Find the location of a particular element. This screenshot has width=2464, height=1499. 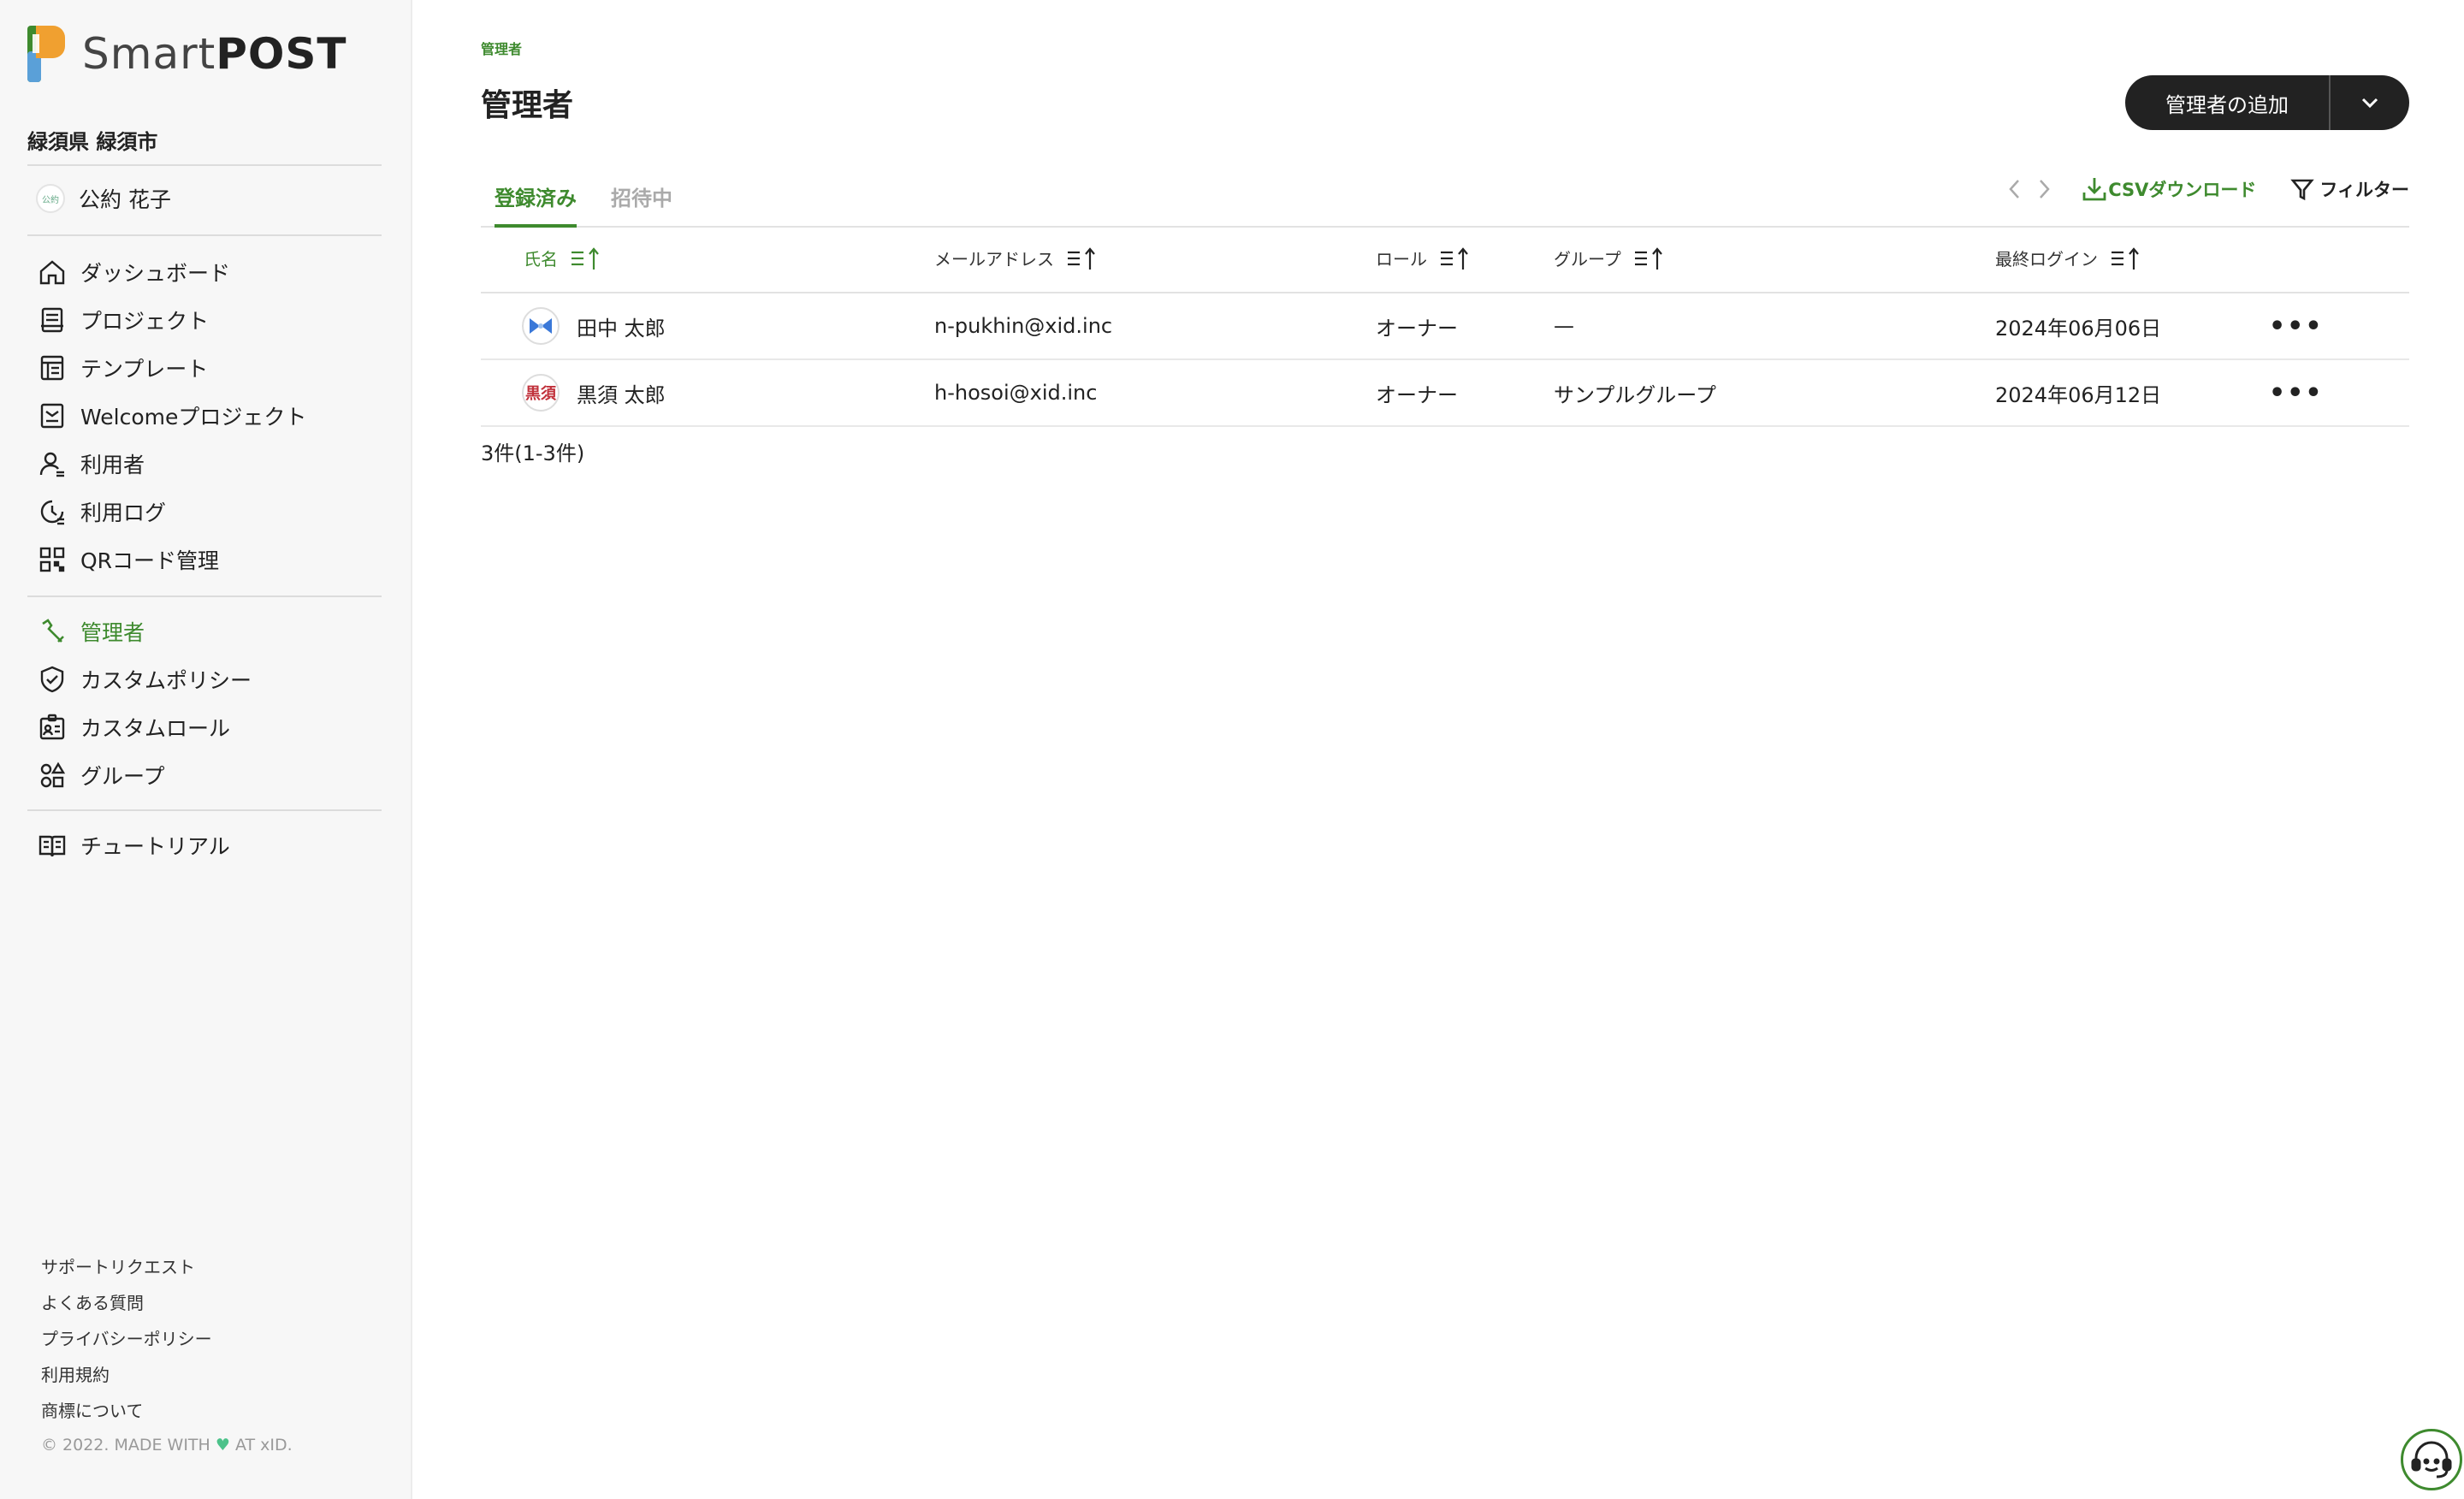

admin-email: h-hosoi@xid.inc is located at coordinates (1155, 393).